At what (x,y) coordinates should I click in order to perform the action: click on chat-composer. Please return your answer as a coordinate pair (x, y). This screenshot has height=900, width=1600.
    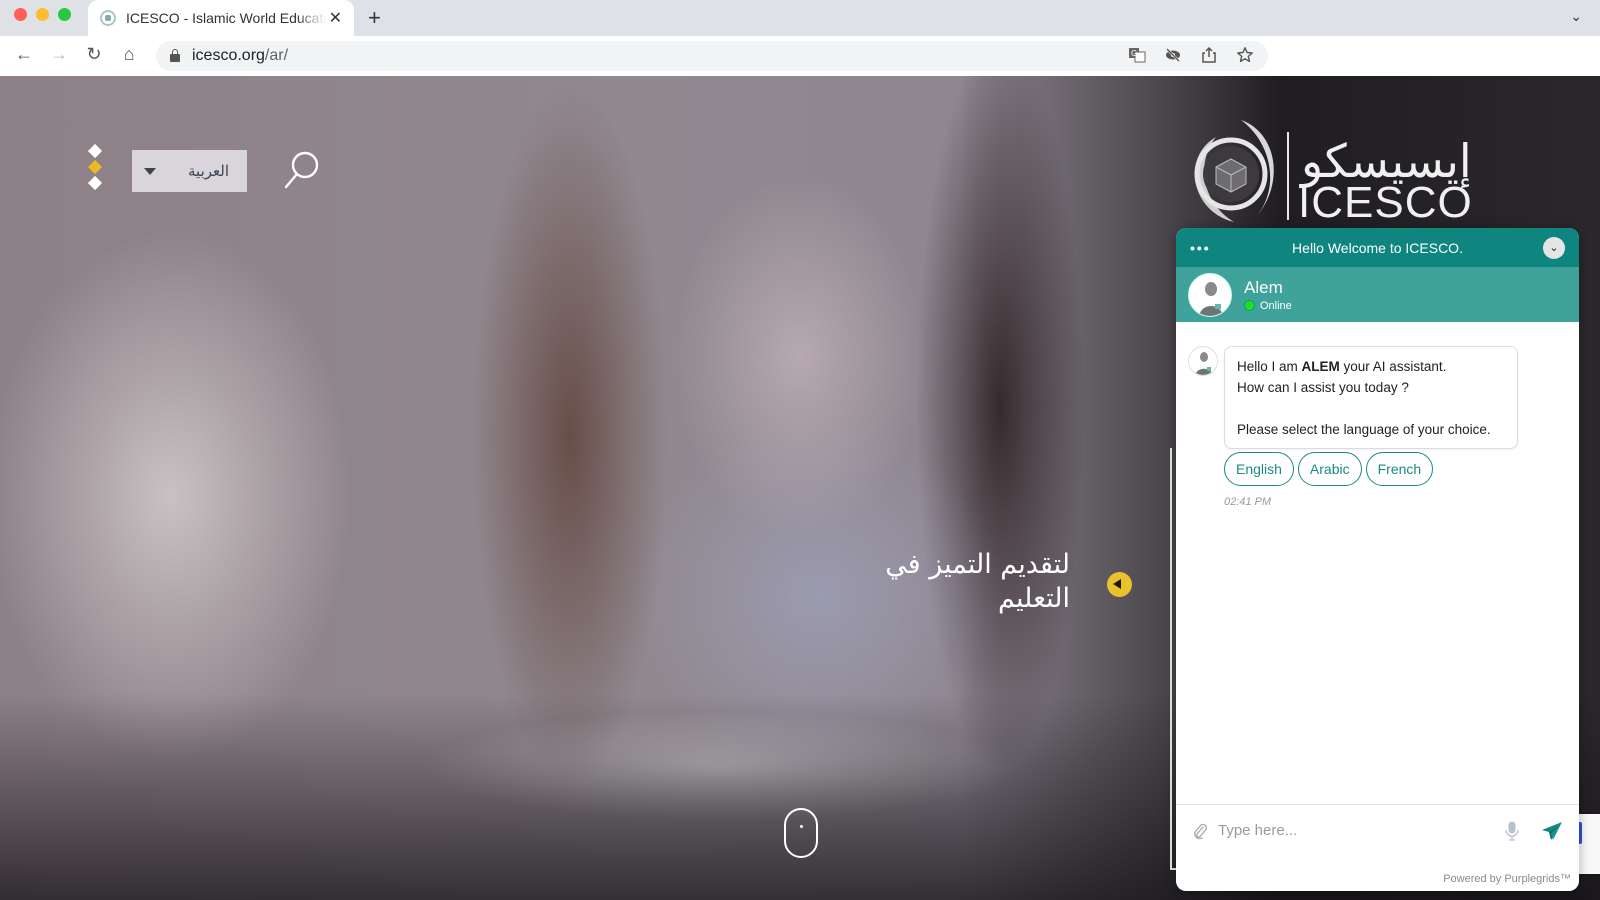
    Looking at the image, I should click on (1377, 830).